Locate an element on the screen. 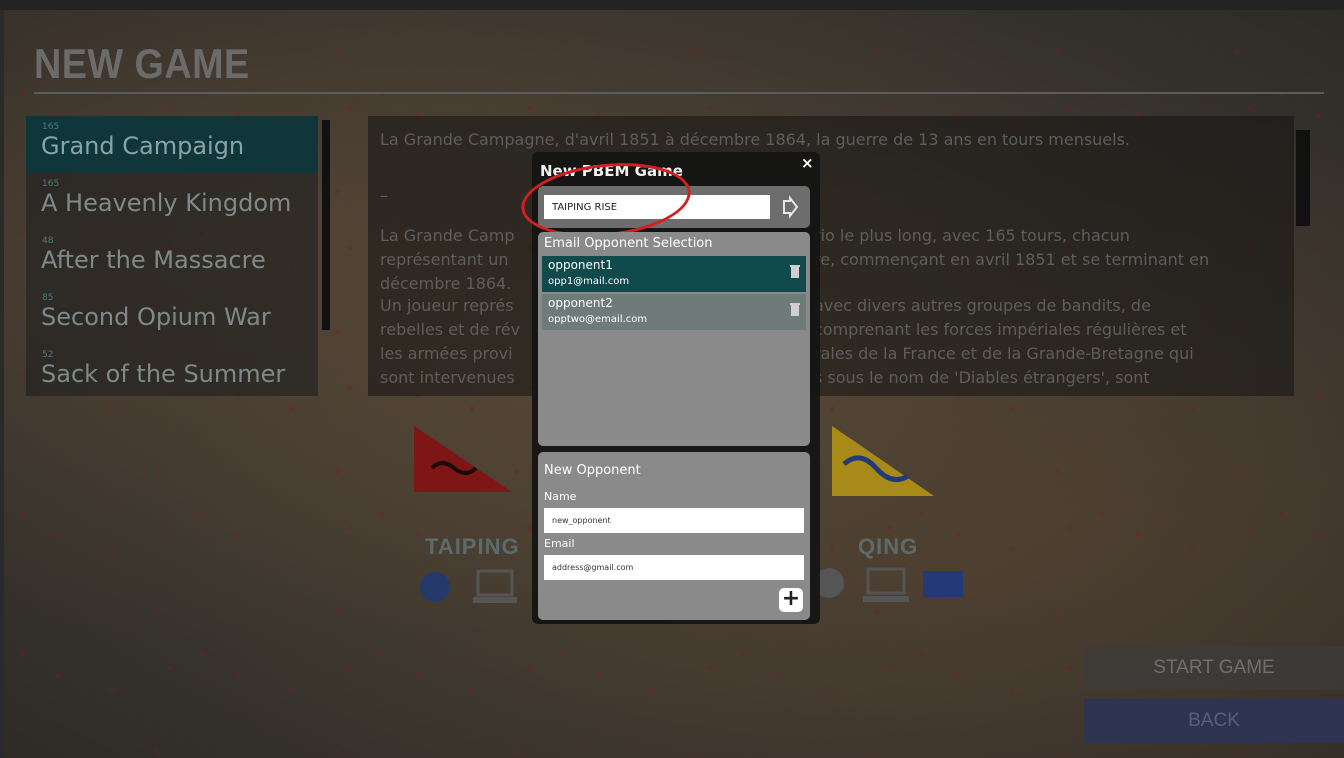 This screenshot has width=1344, height=758. email-player-icon is located at coordinates (943, 584).